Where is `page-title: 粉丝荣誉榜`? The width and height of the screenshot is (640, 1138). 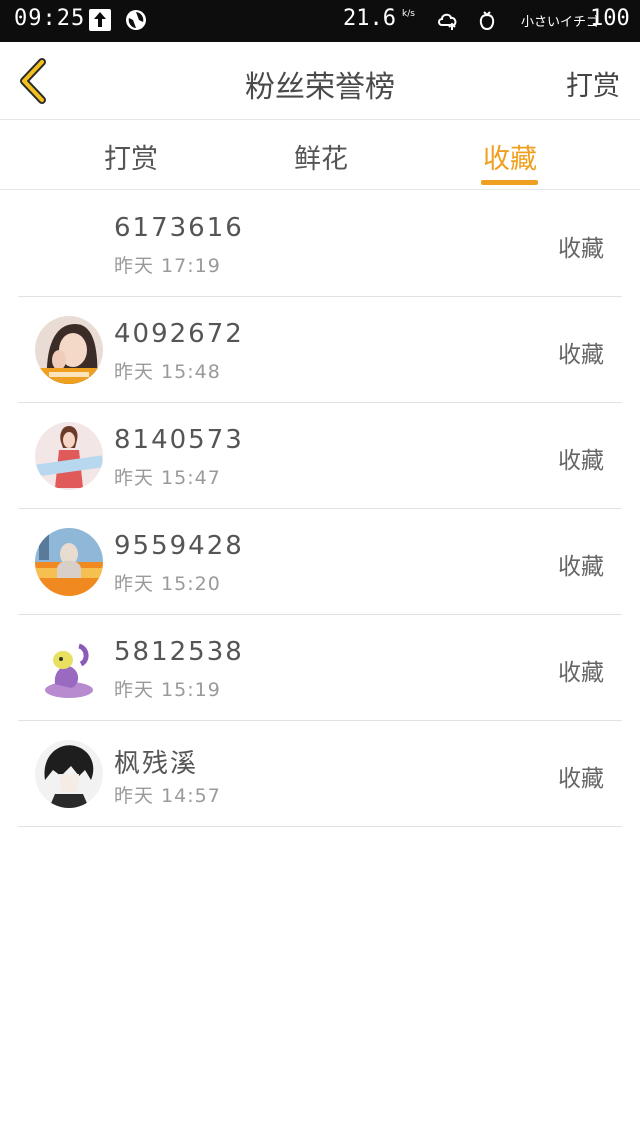 page-title: 粉丝荣誉榜 is located at coordinates (320, 87).